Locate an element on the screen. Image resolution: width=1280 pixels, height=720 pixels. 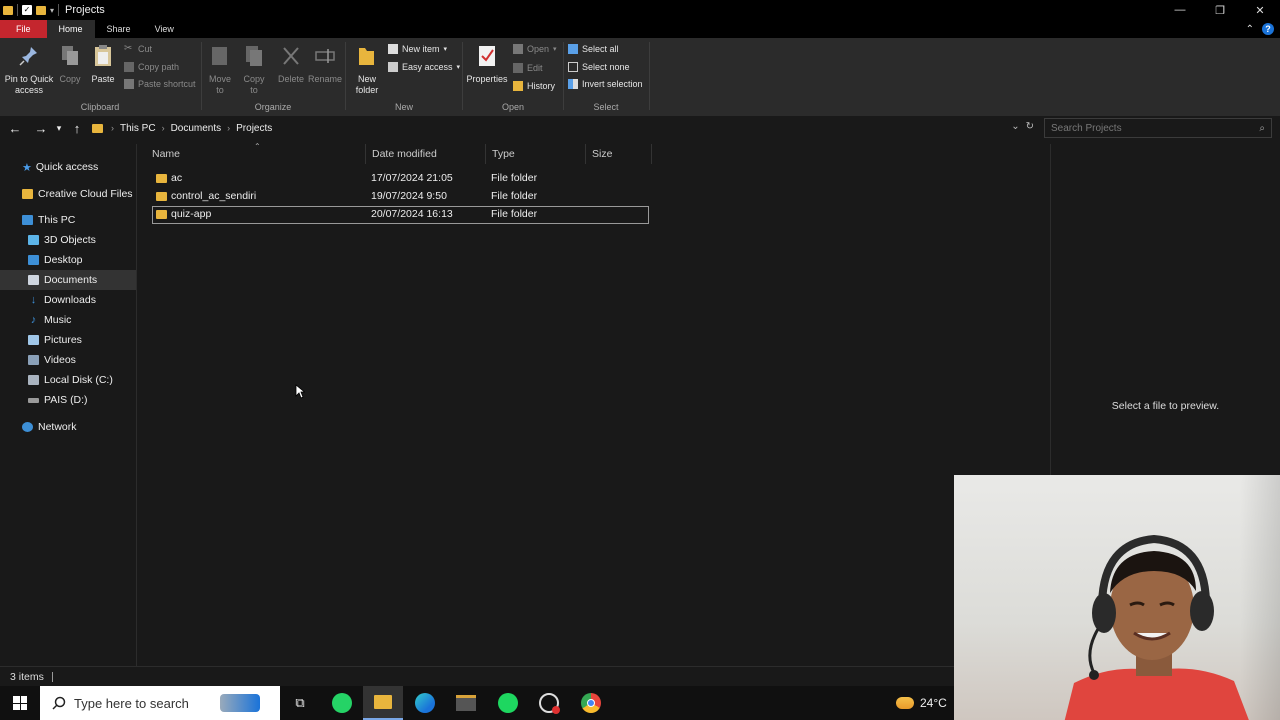
nav-item-this-pc: This PC is located at coordinates (68, 220).